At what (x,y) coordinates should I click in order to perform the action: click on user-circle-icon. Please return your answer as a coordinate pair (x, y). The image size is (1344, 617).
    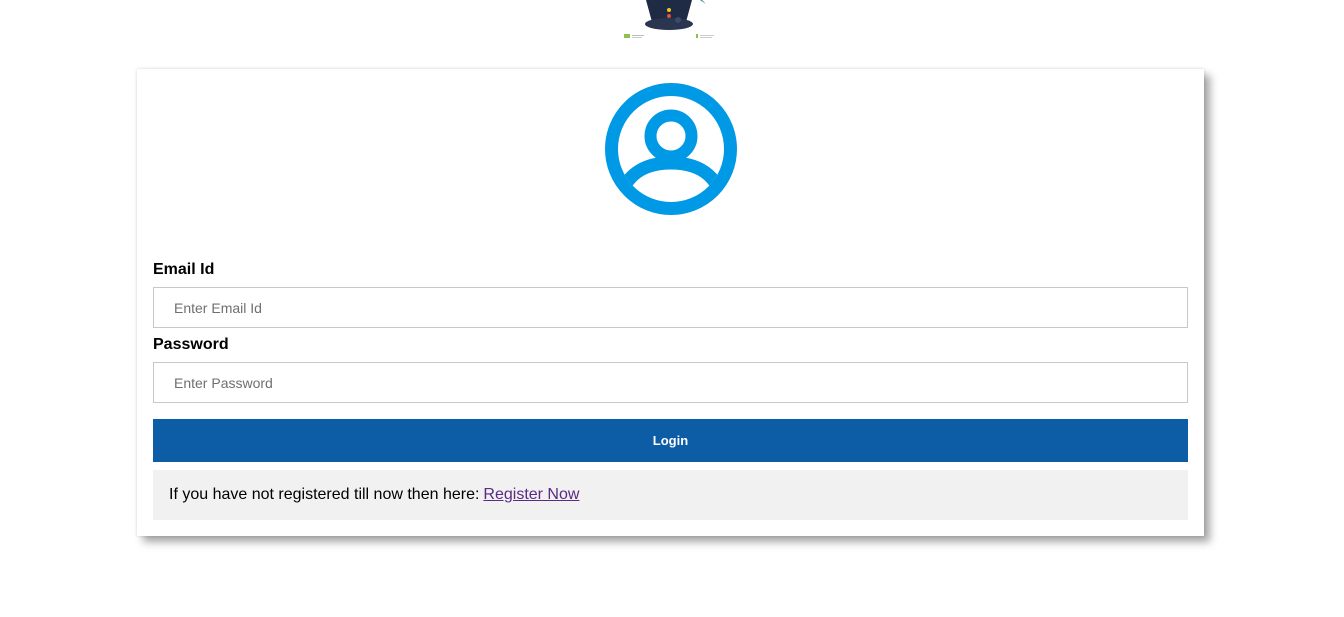
    Looking at the image, I should click on (671, 149).